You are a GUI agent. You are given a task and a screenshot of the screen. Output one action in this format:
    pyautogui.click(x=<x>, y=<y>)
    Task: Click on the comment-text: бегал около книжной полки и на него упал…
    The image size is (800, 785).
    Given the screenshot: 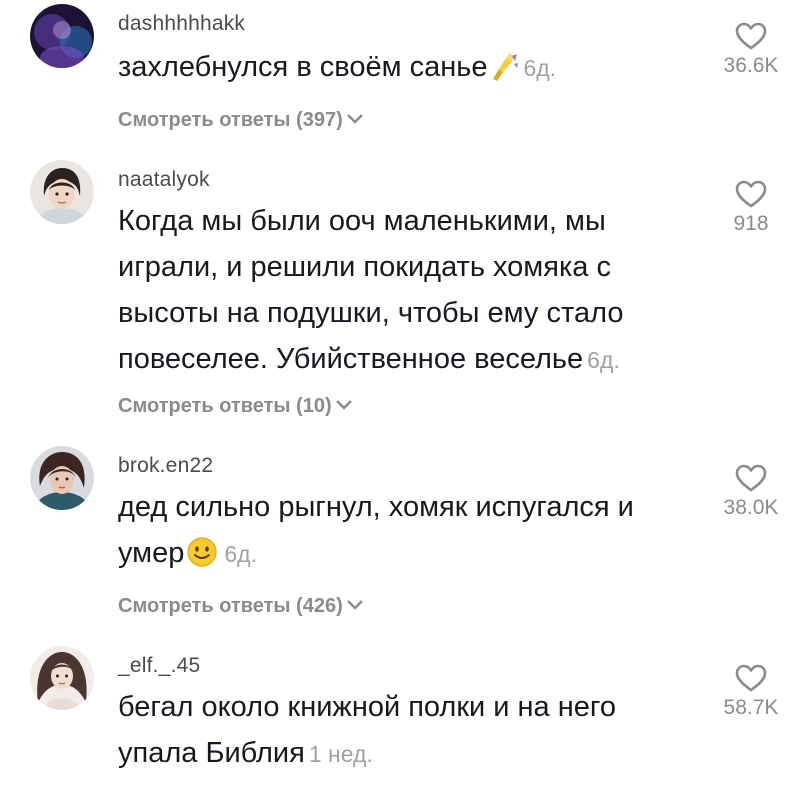 What is the action you would take?
    pyautogui.click(x=410, y=730)
    